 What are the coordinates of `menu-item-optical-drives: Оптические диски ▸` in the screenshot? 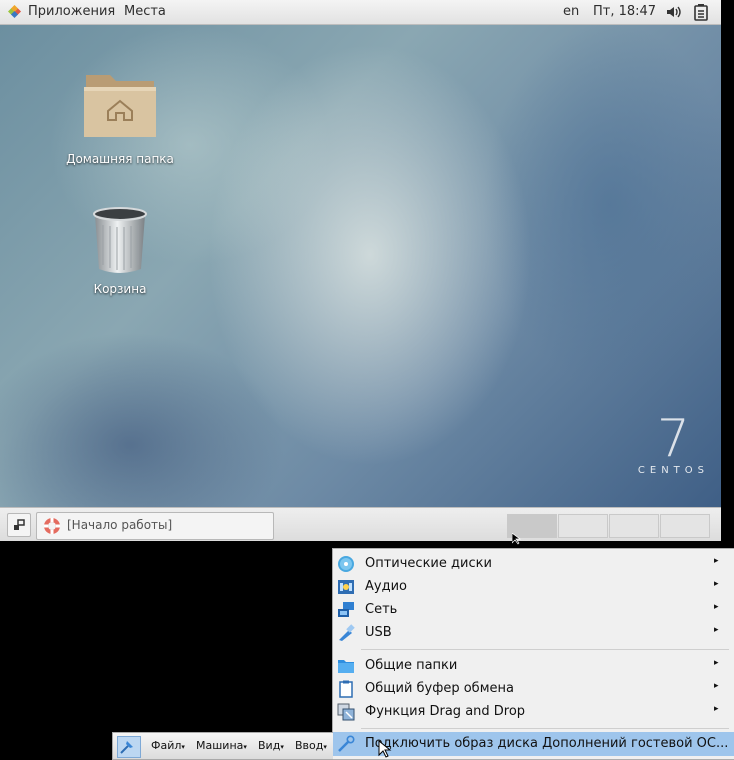 It's located at (533, 563).